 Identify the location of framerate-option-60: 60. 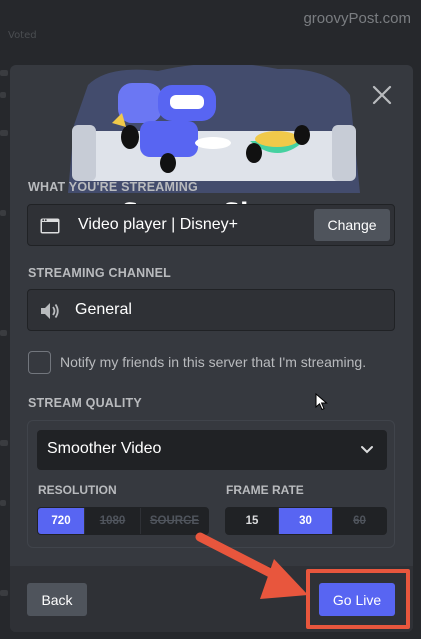
(359, 521).